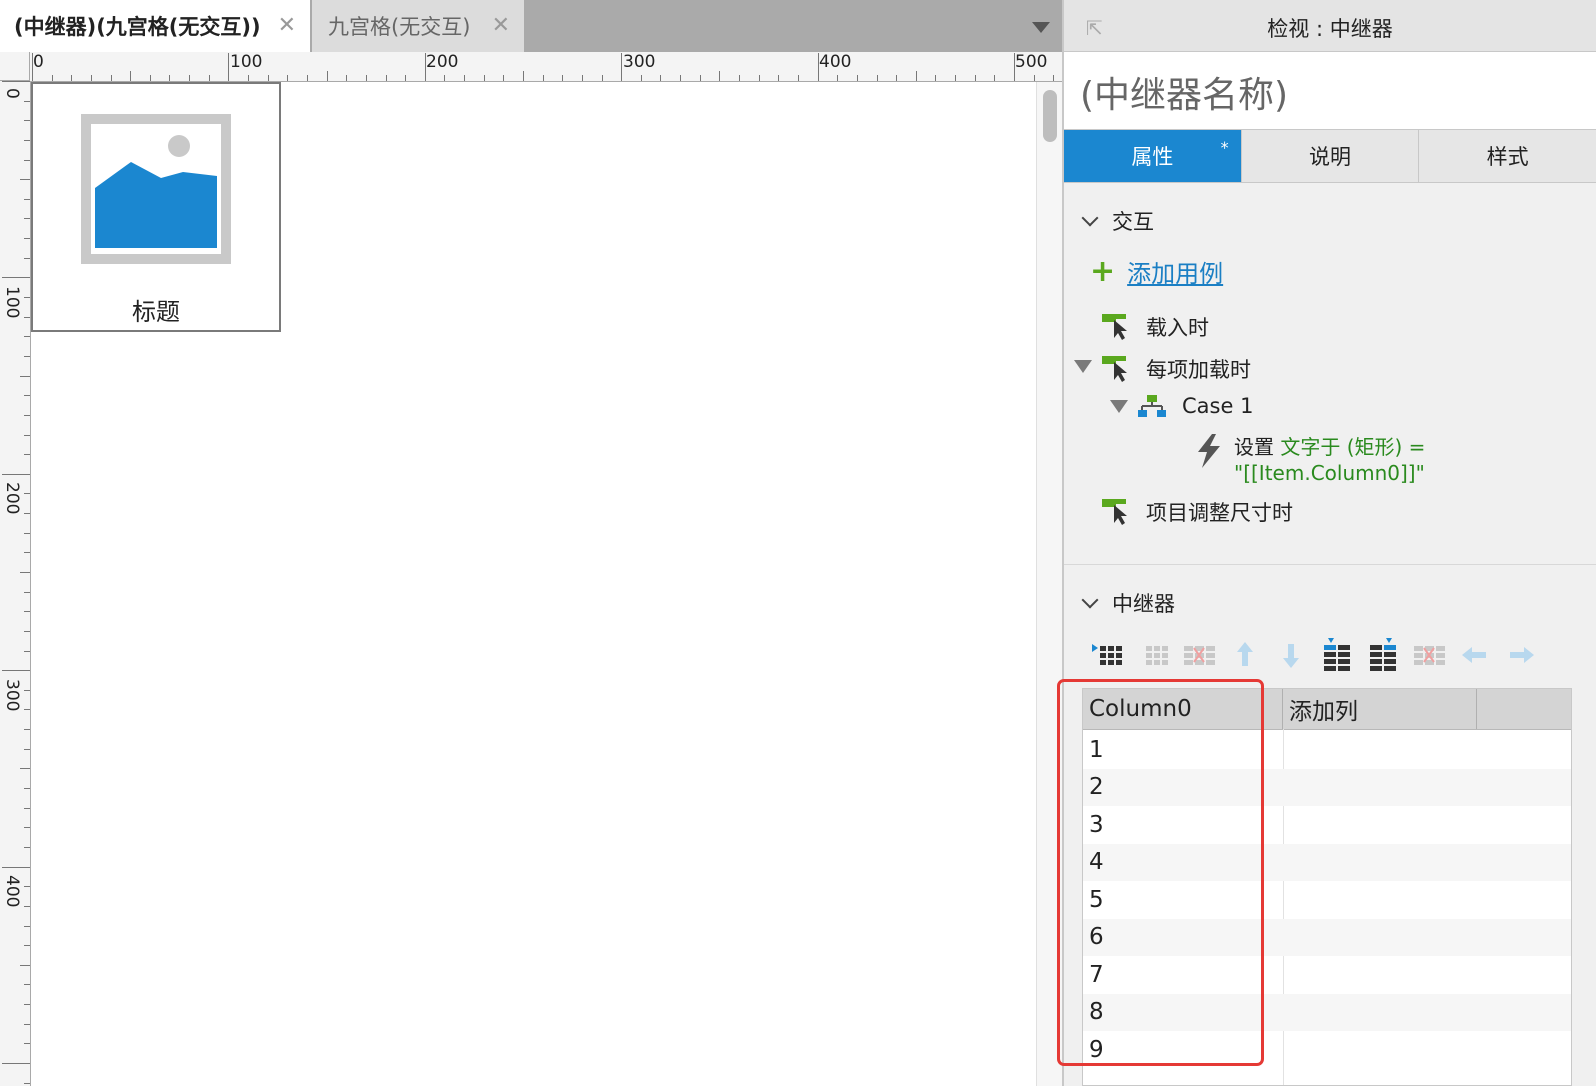 Image resolution: width=1596 pixels, height=1086 pixels. What do you see at coordinates (1327, 825) in the screenshot?
I see `table-row: 3` at bounding box center [1327, 825].